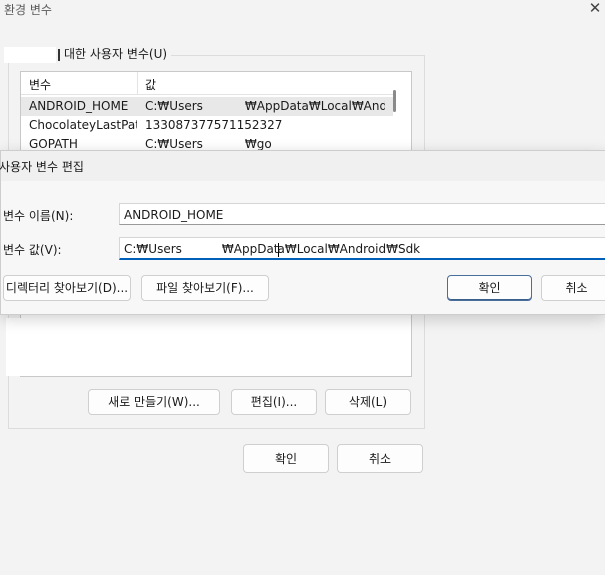  I want to click on close-icon: ✕, so click(594, 8).